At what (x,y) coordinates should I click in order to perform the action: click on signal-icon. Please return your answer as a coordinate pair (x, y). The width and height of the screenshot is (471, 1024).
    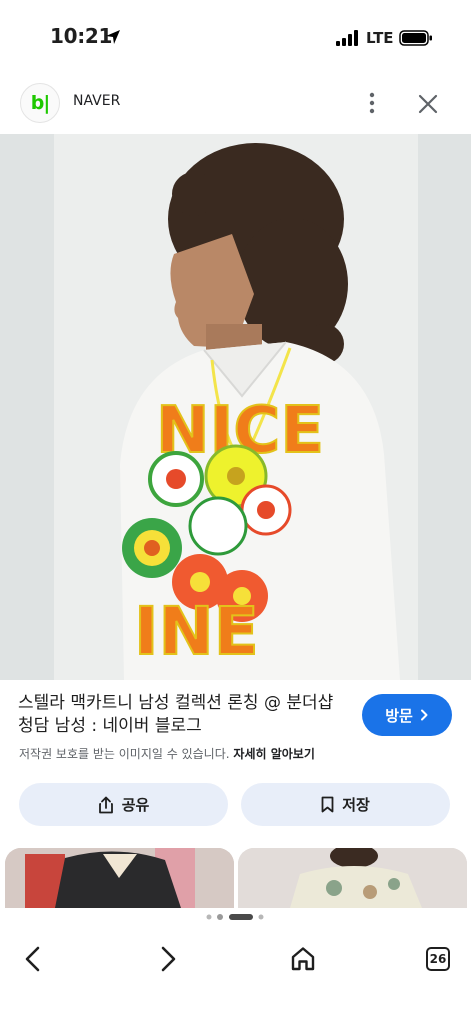
    Looking at the image, I should click on (347, 38).